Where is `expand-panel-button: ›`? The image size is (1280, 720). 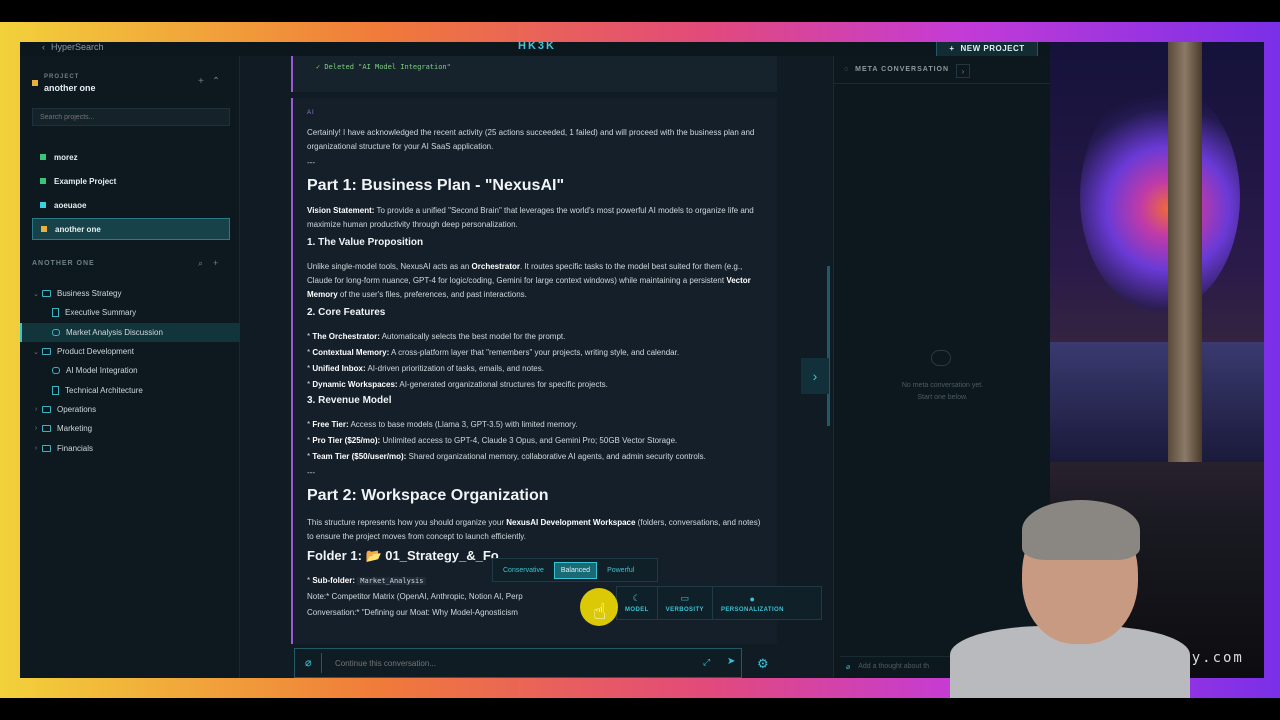 expand-panel-button: › is located at coordinates (815, 376).